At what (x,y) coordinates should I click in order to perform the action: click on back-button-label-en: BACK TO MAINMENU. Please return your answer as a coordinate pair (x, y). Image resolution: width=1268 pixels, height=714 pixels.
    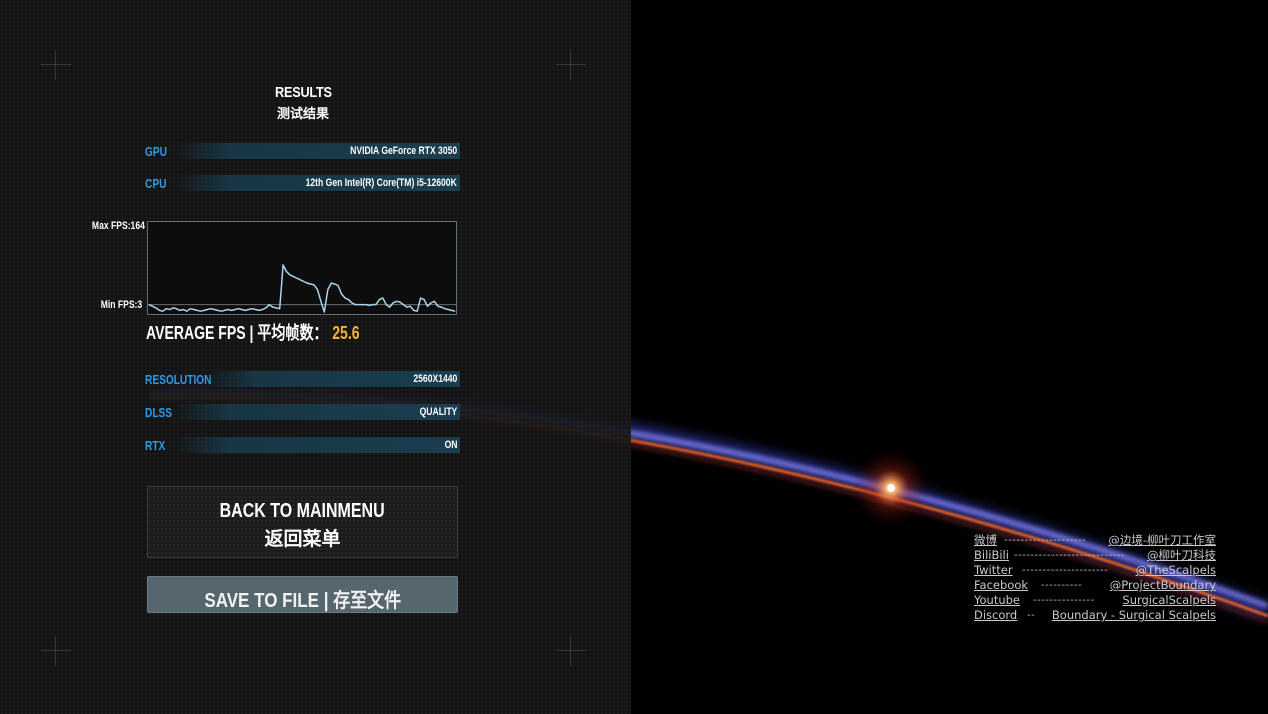
    Looking at the image, I should click on (302, 511).